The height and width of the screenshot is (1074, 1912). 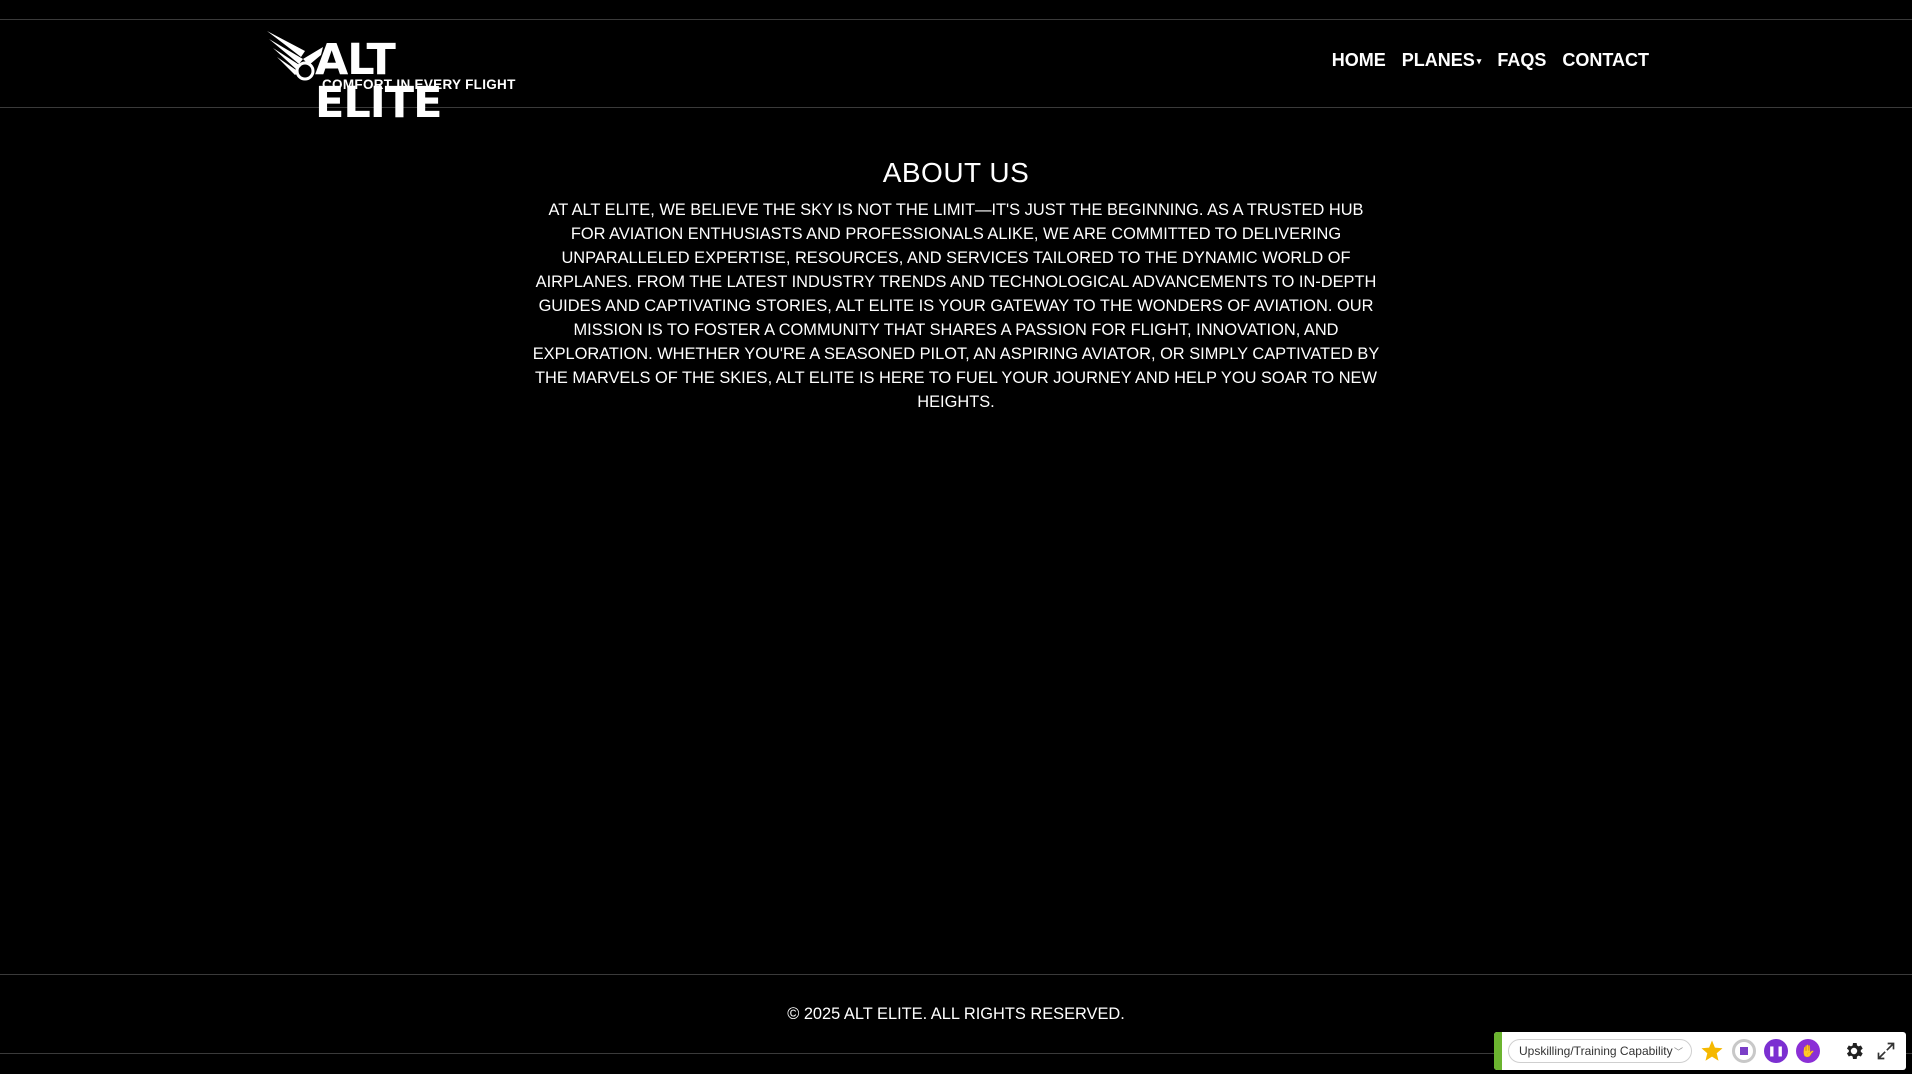 What do you see at coordinates (419, 84) in the screenshot?
I see `logo-tagline: COMFORT IN EVERY FLIGHT` at bounding box center [419, 84].